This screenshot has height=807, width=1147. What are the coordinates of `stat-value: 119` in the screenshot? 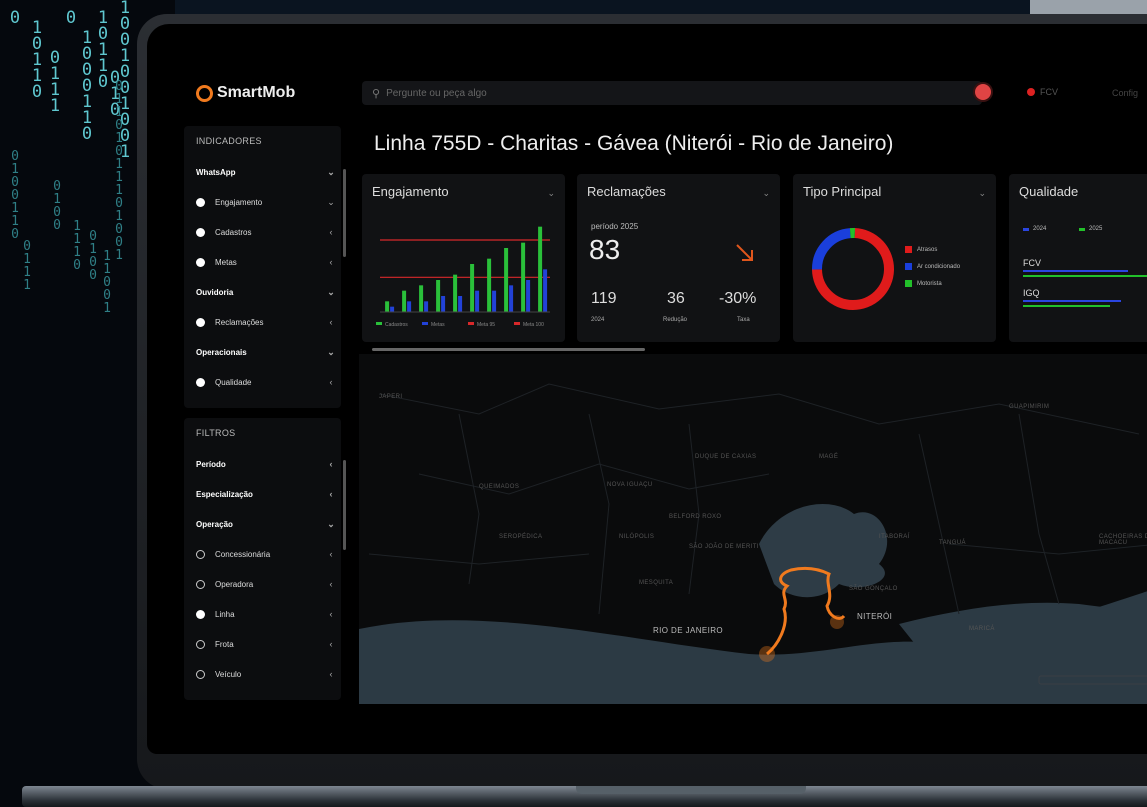 It's located at (604, 298).